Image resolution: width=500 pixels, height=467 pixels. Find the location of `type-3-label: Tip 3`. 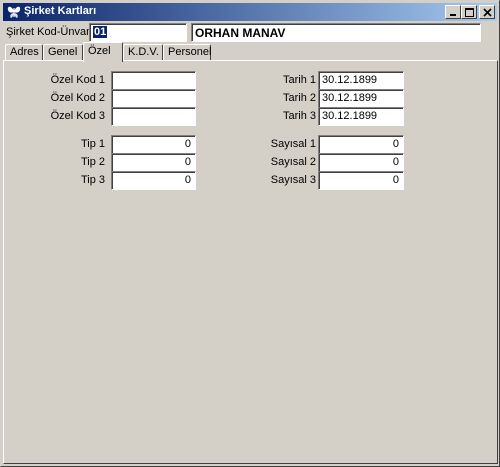

type-3-label: Tip 3 is located at coordinates (92, 180).